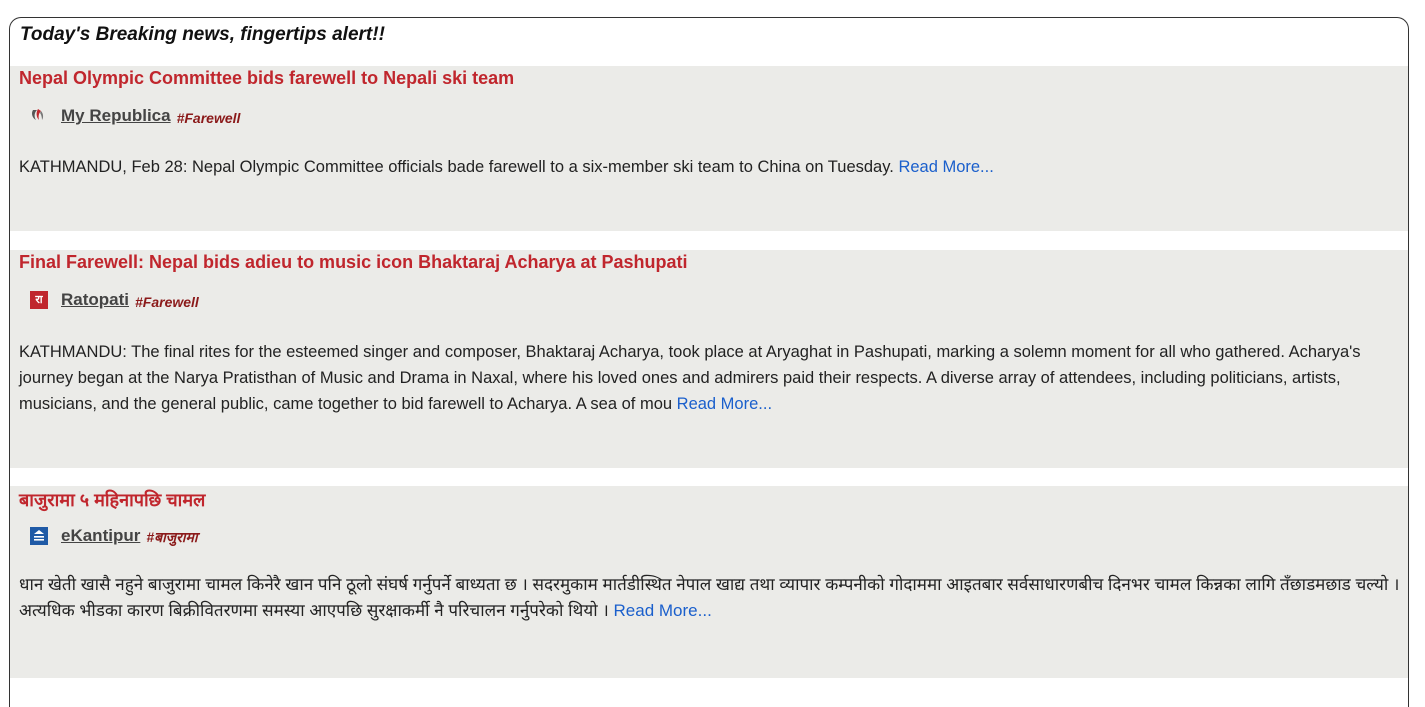  I want to click on article-headline-link: बाजुरामा ५ महिनापछि चामल, so click(112, 500).